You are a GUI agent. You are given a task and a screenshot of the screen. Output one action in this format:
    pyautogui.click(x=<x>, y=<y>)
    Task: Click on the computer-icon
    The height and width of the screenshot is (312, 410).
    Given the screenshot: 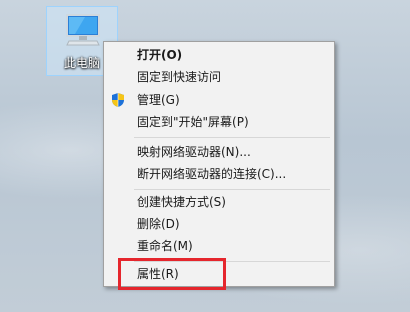 What is the action you would take?
    pyautogui.click(x=83, y=30)
    